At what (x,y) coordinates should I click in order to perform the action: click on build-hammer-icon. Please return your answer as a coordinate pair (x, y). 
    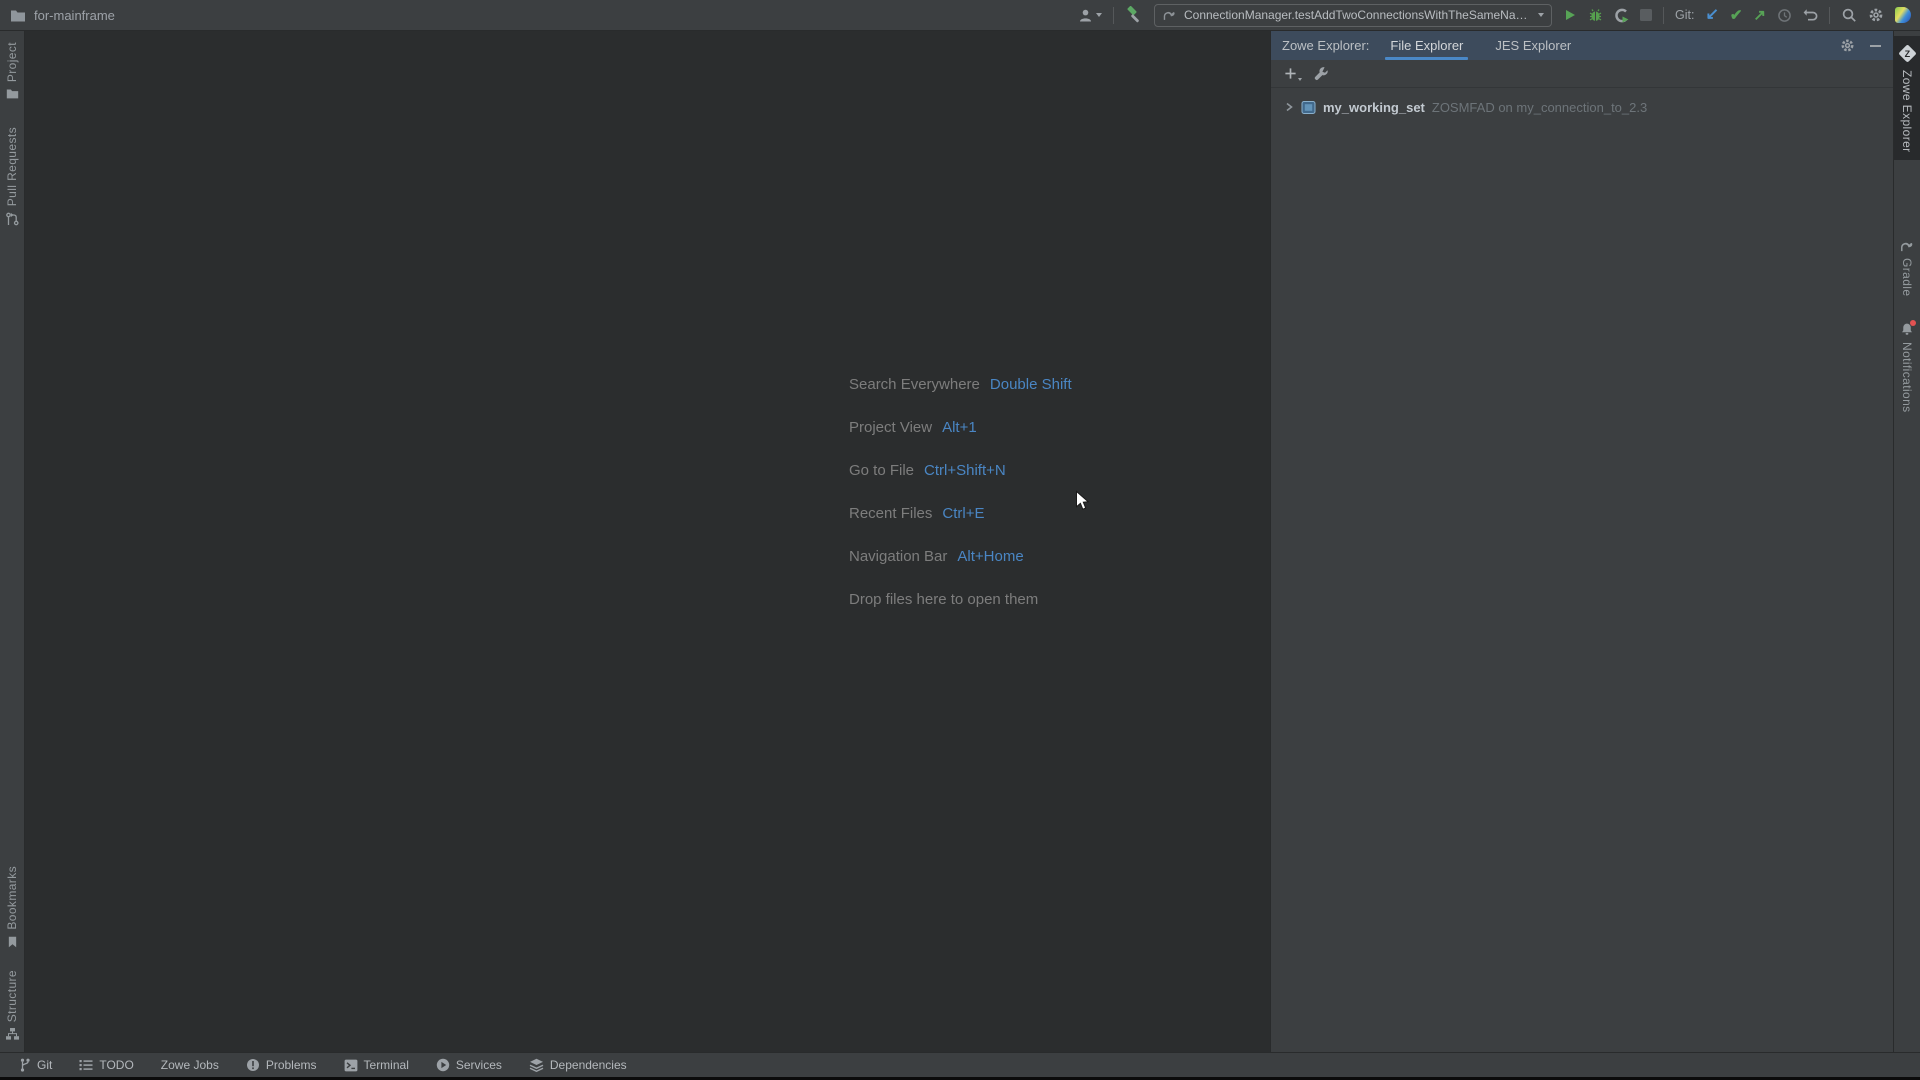
    Looking at the image, I should click on (1134, 15).